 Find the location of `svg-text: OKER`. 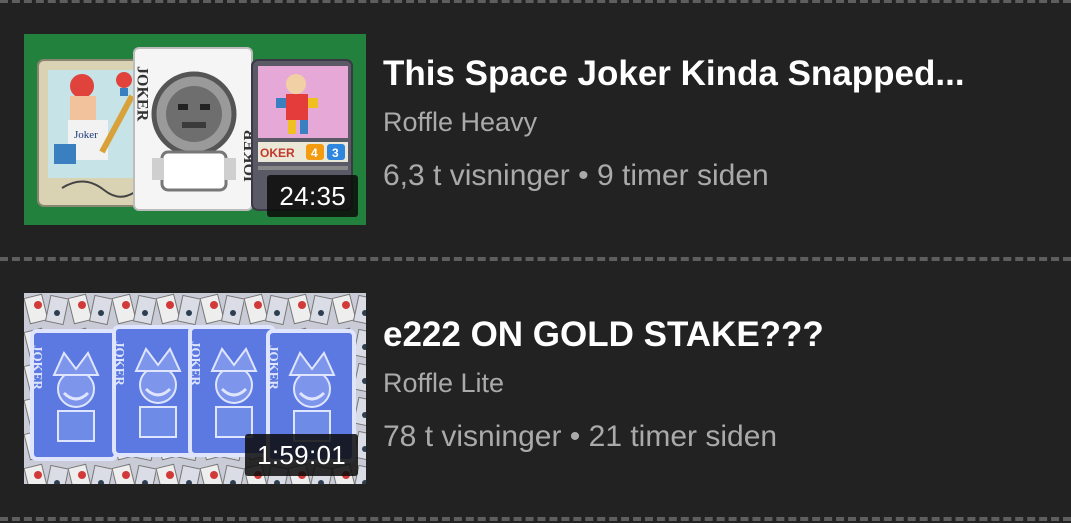

svg-text: OKER is located at coordinates (277, 153).